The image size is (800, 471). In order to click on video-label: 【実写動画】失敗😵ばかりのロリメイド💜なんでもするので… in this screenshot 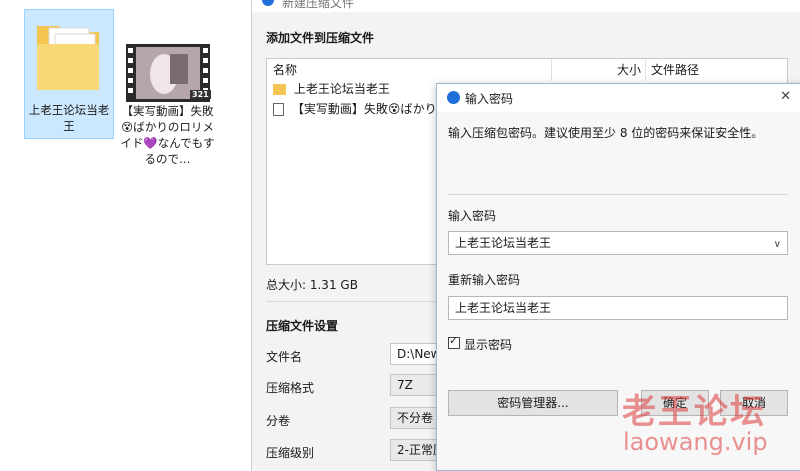, I will do `click(167, 135)`.